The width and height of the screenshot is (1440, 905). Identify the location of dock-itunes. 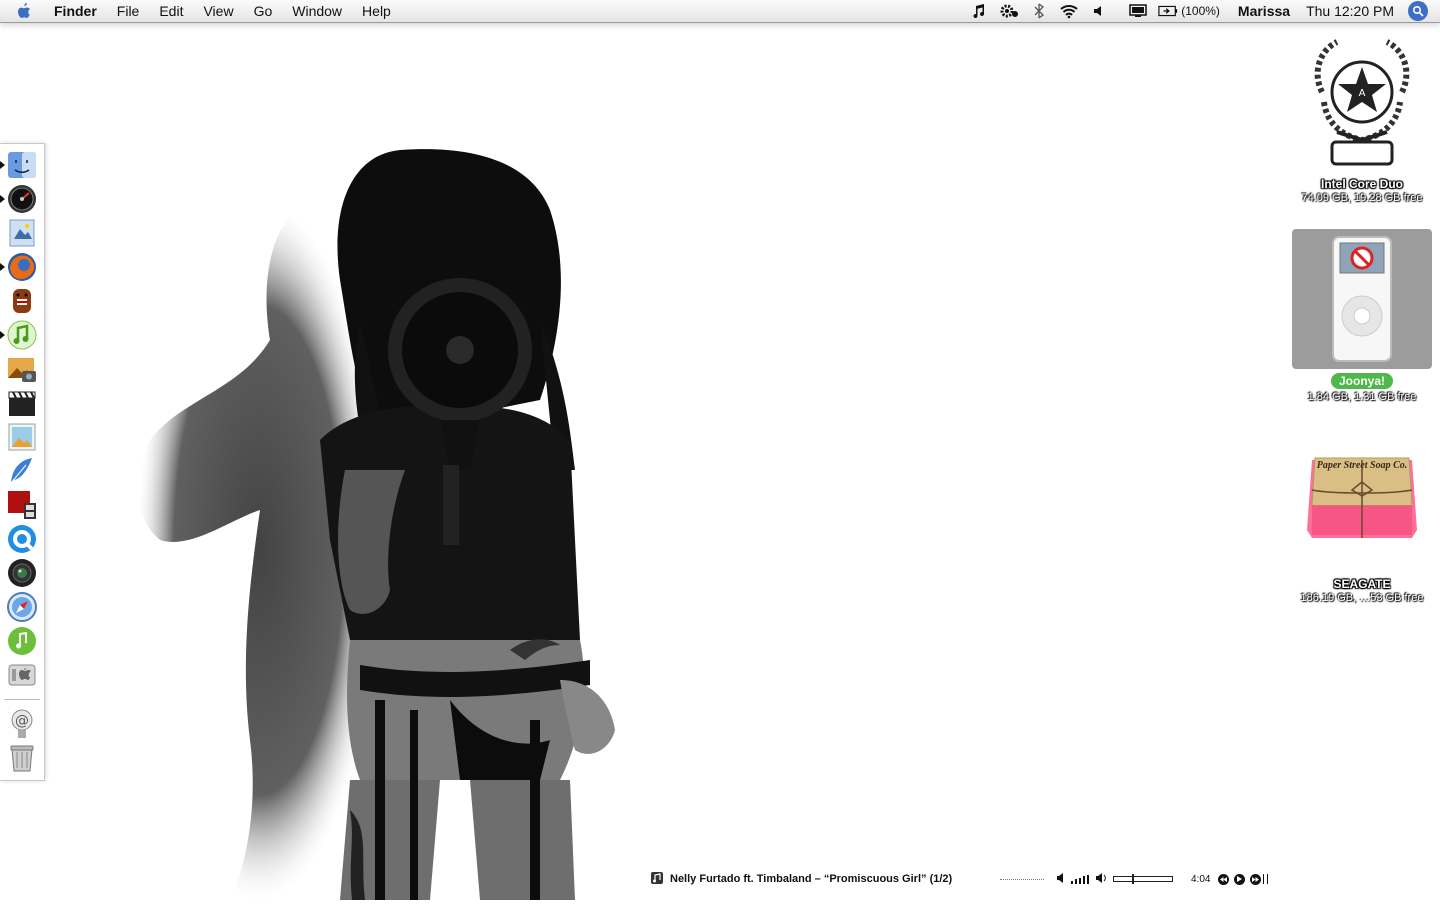
(19, 335).